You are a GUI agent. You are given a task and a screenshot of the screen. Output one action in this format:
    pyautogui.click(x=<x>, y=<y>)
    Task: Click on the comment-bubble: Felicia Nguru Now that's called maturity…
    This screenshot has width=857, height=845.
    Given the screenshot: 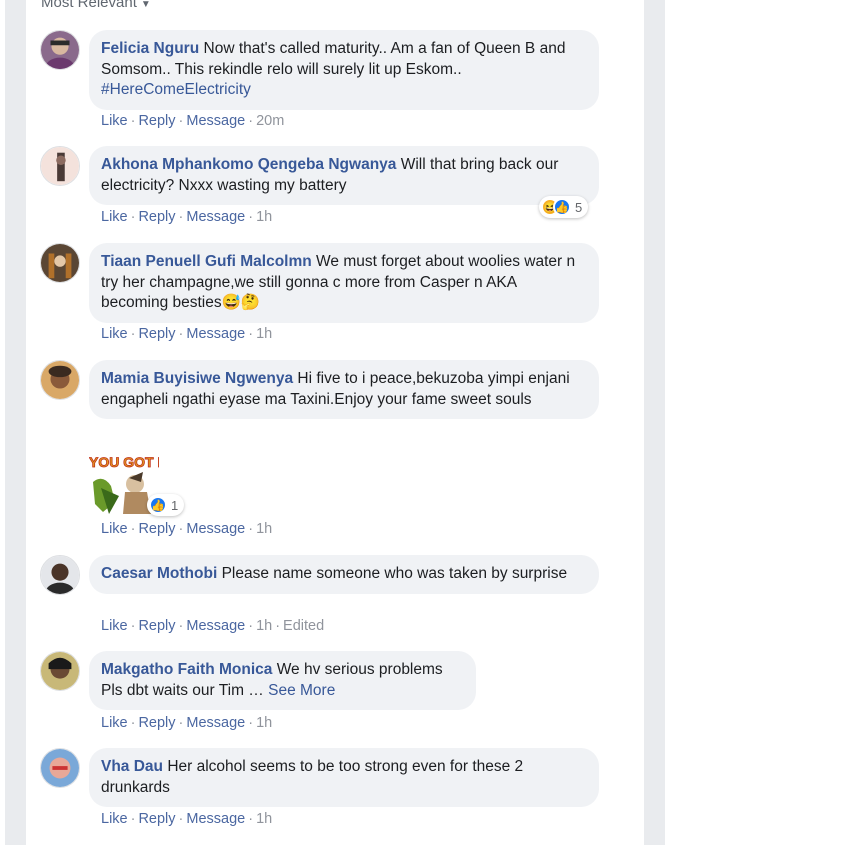 What is the action you would take?
    pyautogui.click(x=344, y=70)
    